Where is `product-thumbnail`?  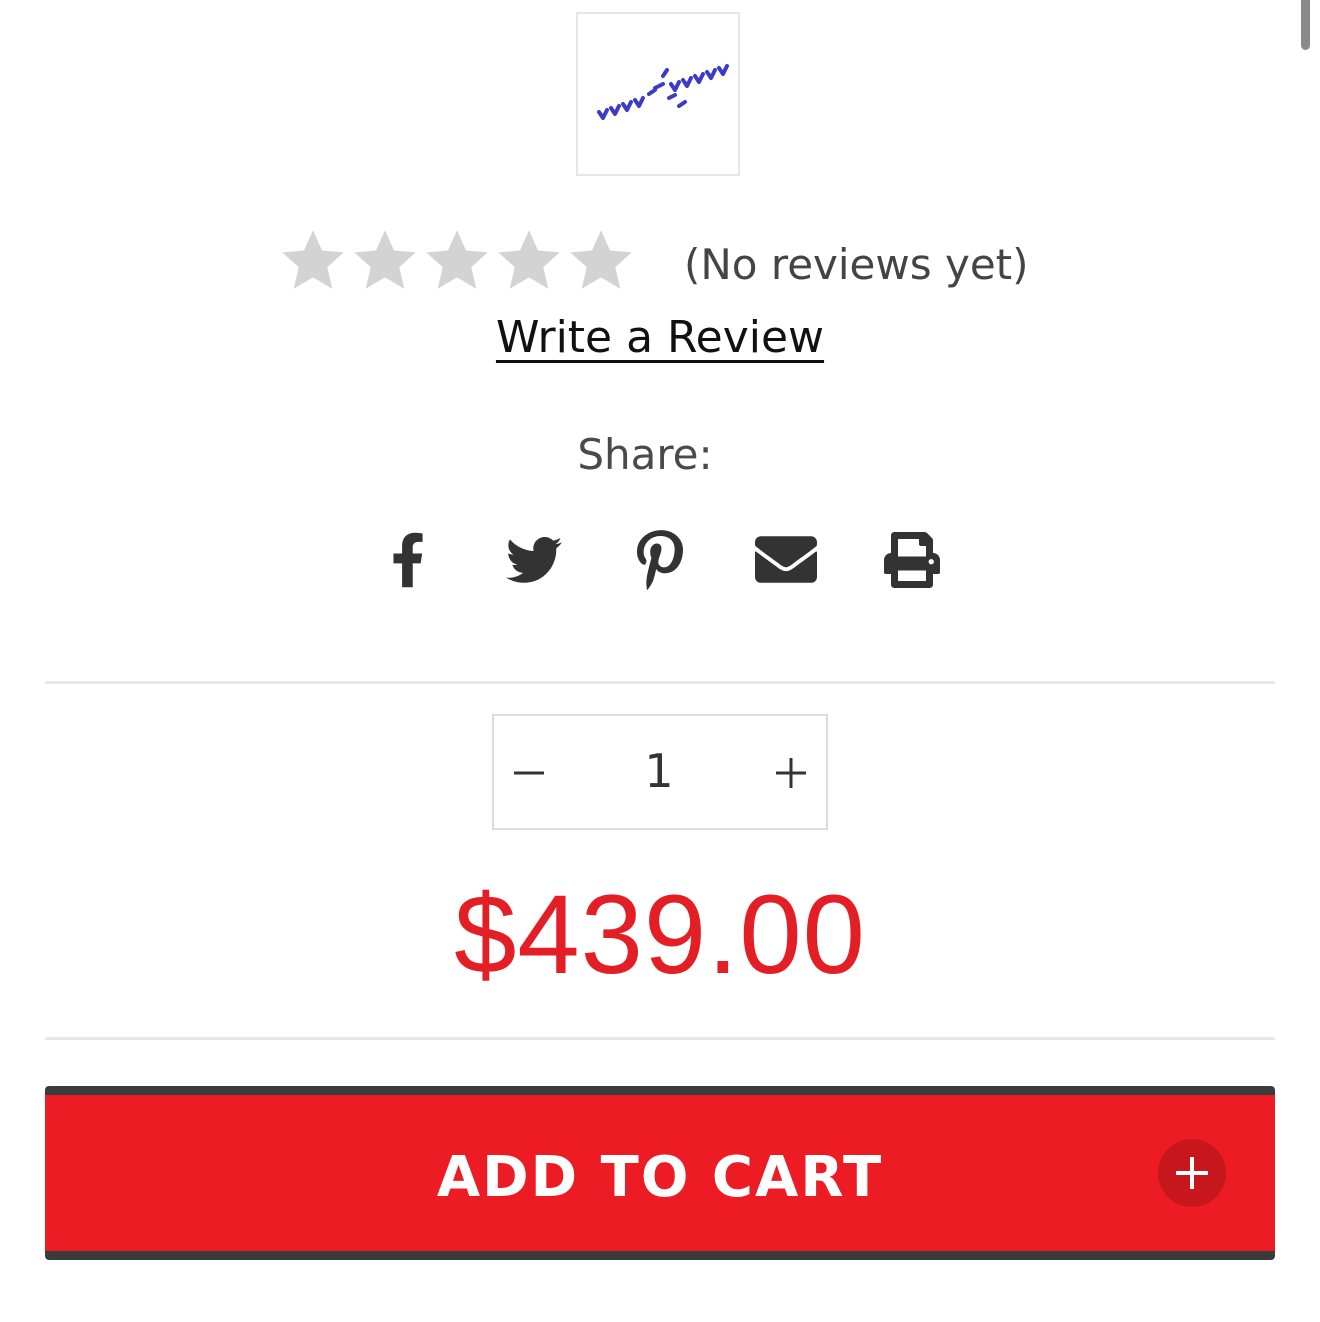
product-thumbnail is located at coordinates (658, 94).